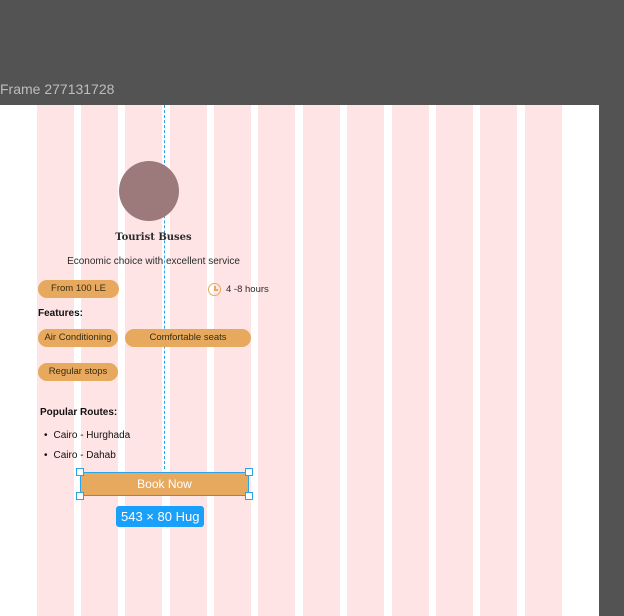 This screenshot has width=624, height=616. I want to click on clock-icon, so click(214, 289).